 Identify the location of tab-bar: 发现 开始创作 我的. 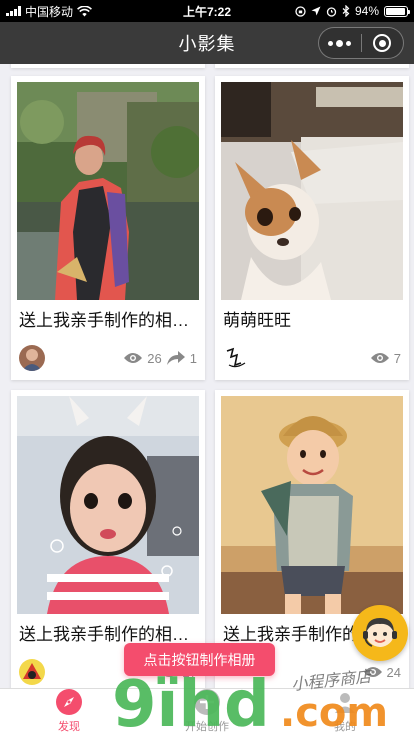
(207, 712).